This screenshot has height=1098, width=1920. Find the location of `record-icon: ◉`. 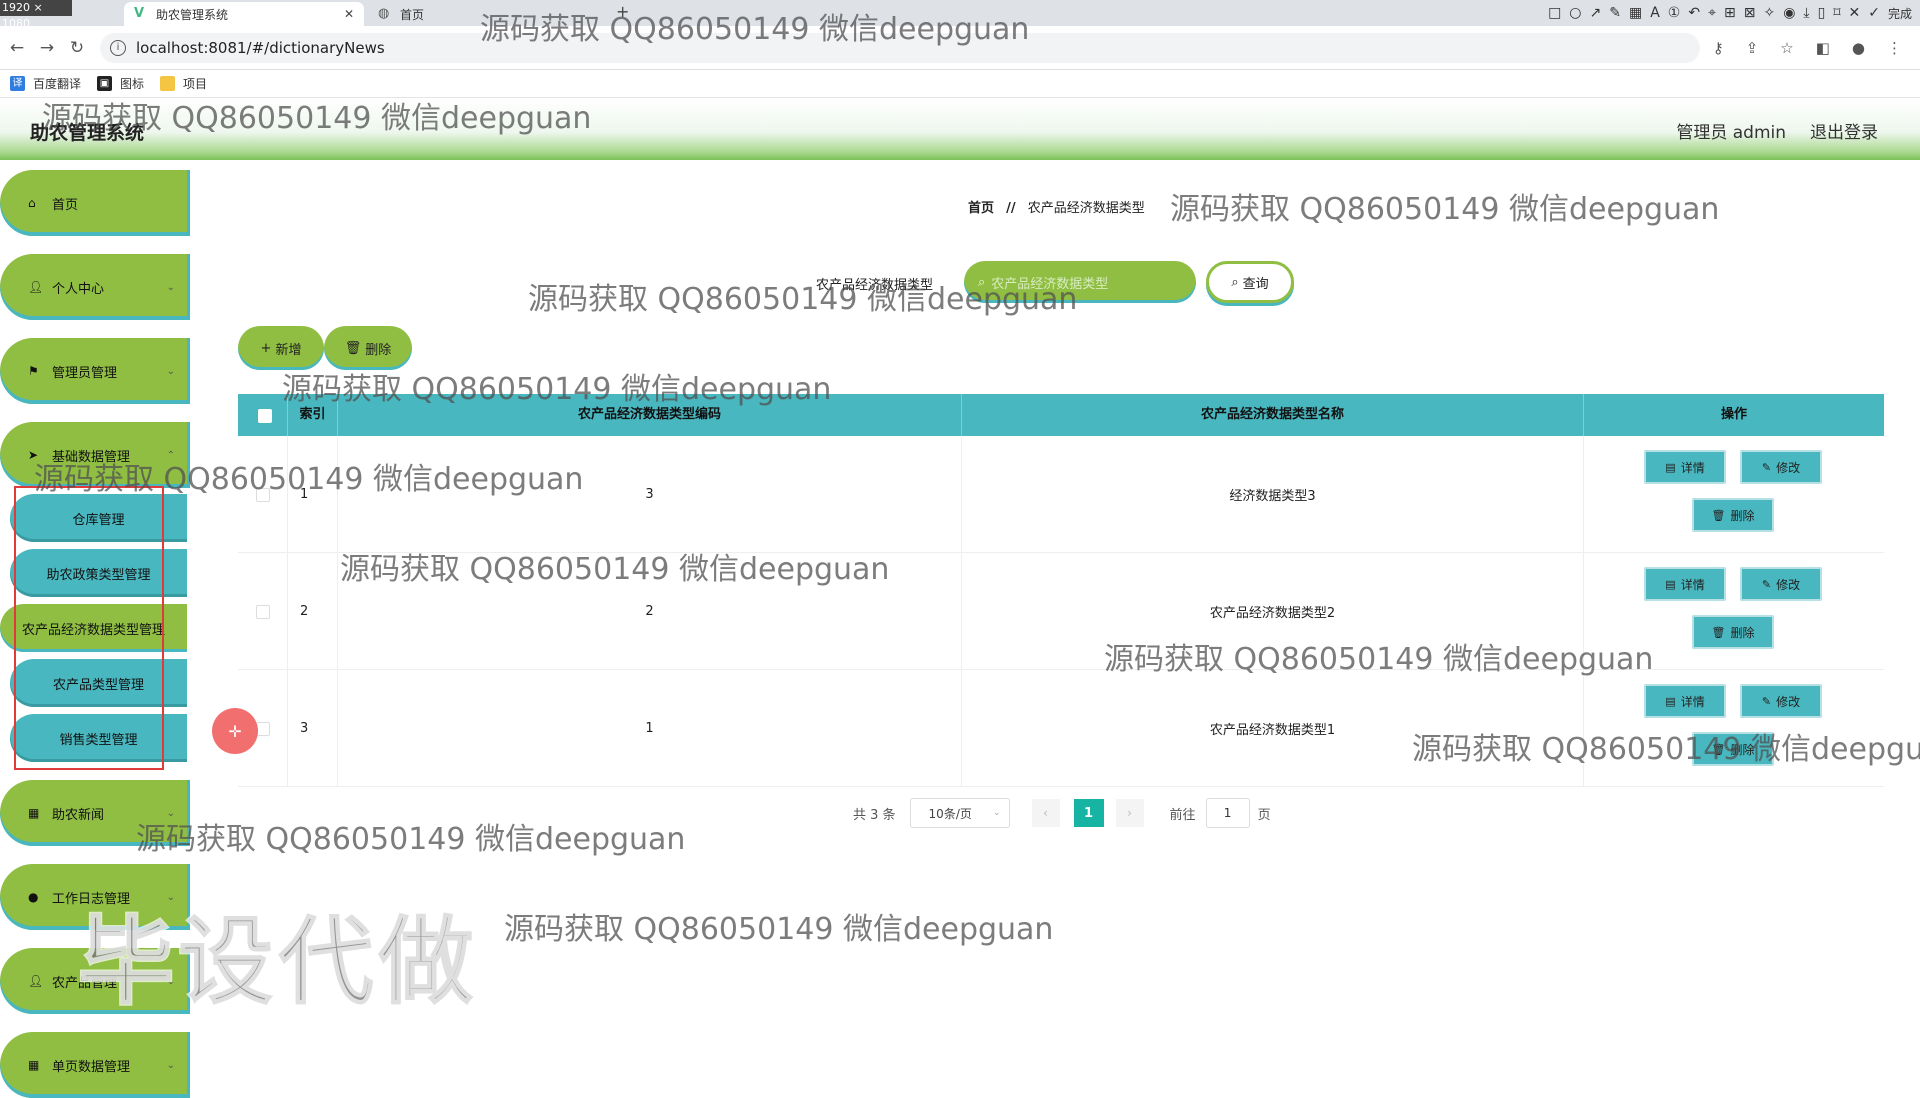

record-icon: ◉ is located at coordinates (1789, 13).